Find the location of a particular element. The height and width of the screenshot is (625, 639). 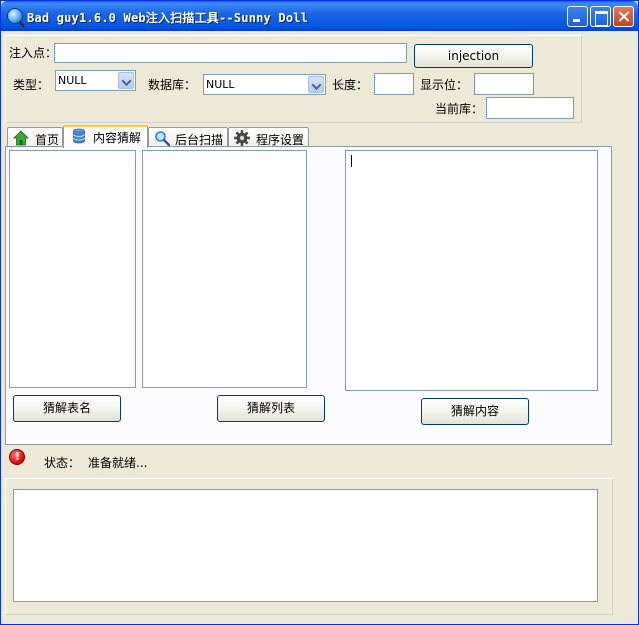

type-label: 类型： is located at coordinates (31, 85).